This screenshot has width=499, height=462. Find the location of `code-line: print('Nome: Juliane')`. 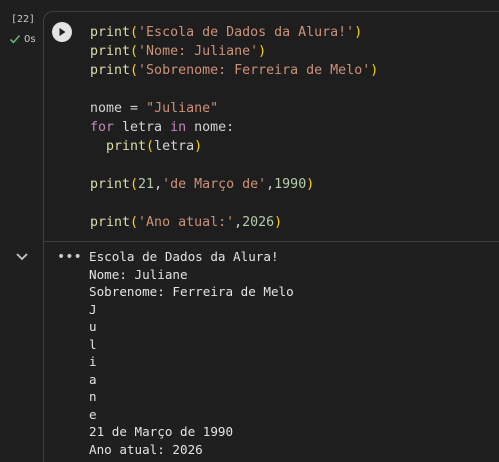

code-line: print('Nome: Juliane') is located at coordinates (234, 51).